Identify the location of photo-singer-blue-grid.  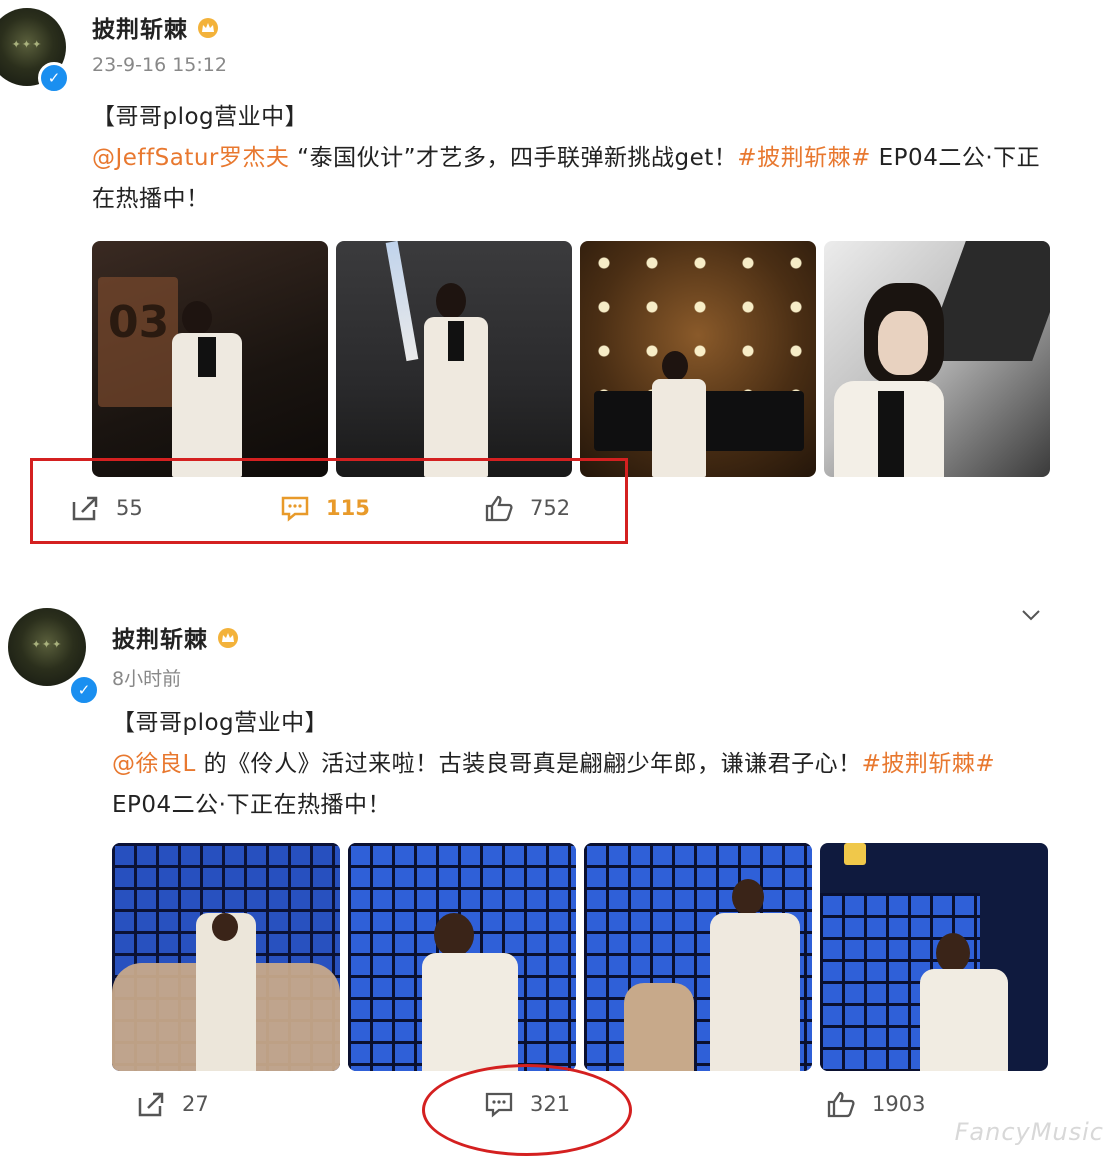
(462, 957).